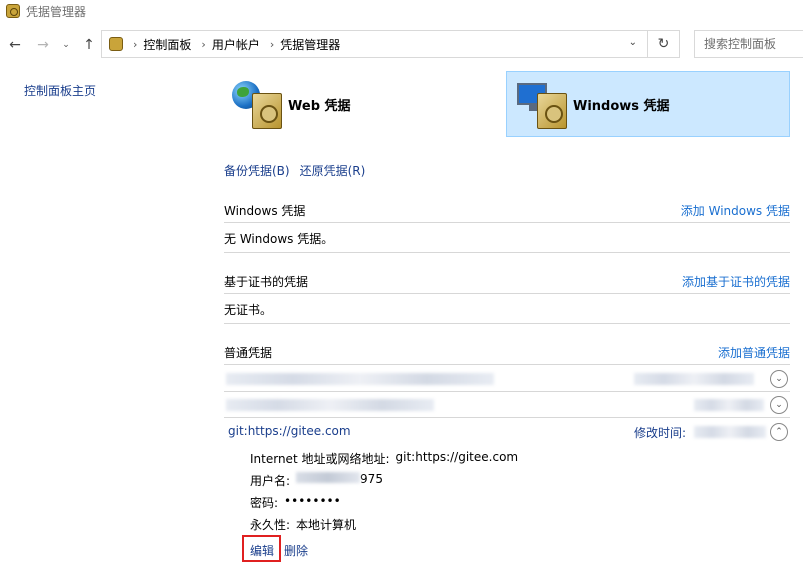  What do you see at coordinates (319, 106) in the screenshot?
I see `web-credentials-label: Web 凭据` at bounding box center [319, 106].